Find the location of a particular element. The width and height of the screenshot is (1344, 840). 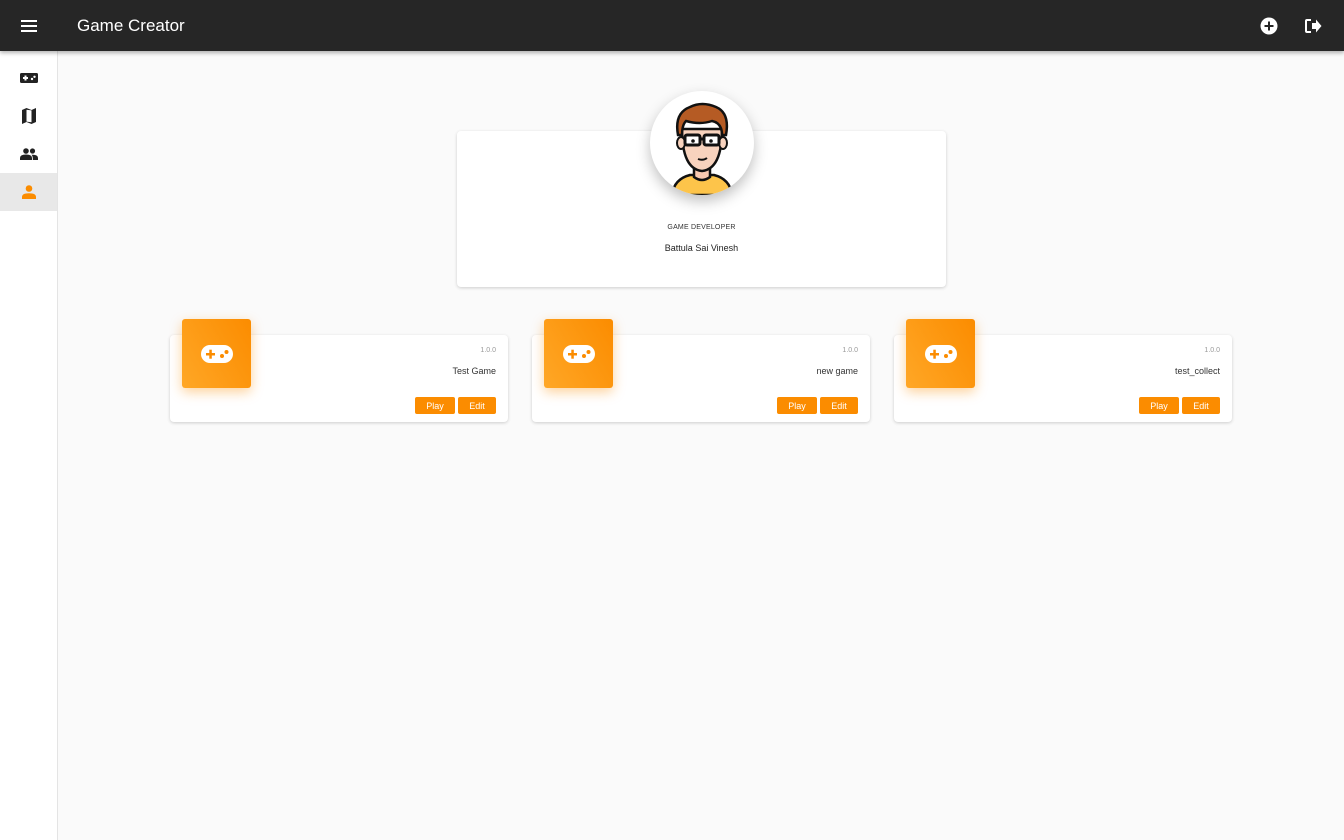

sidebar-item-maps is located at coordinates (28, 116).